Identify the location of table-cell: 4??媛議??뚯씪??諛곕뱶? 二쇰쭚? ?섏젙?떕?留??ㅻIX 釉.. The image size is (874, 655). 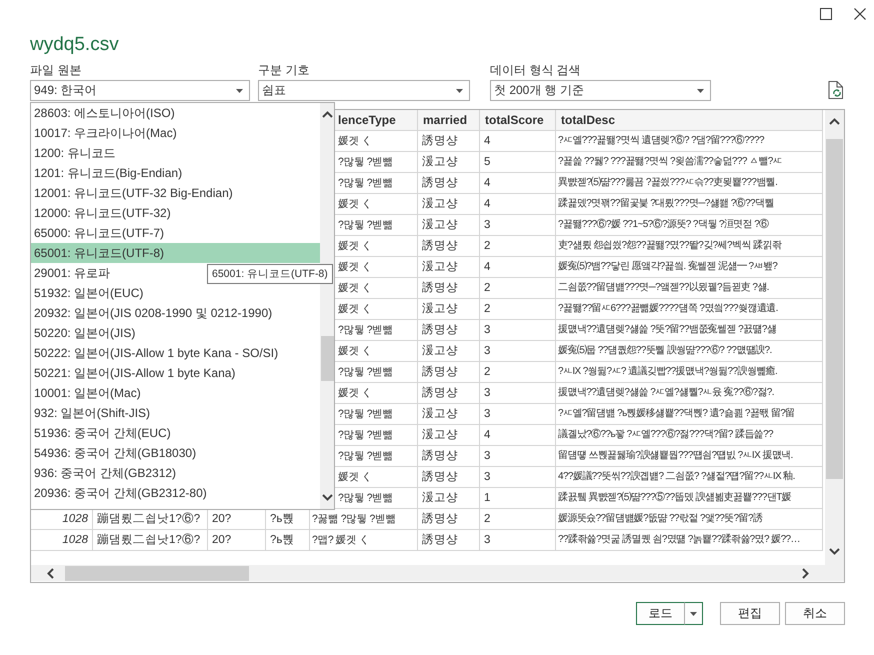
(689, 477).